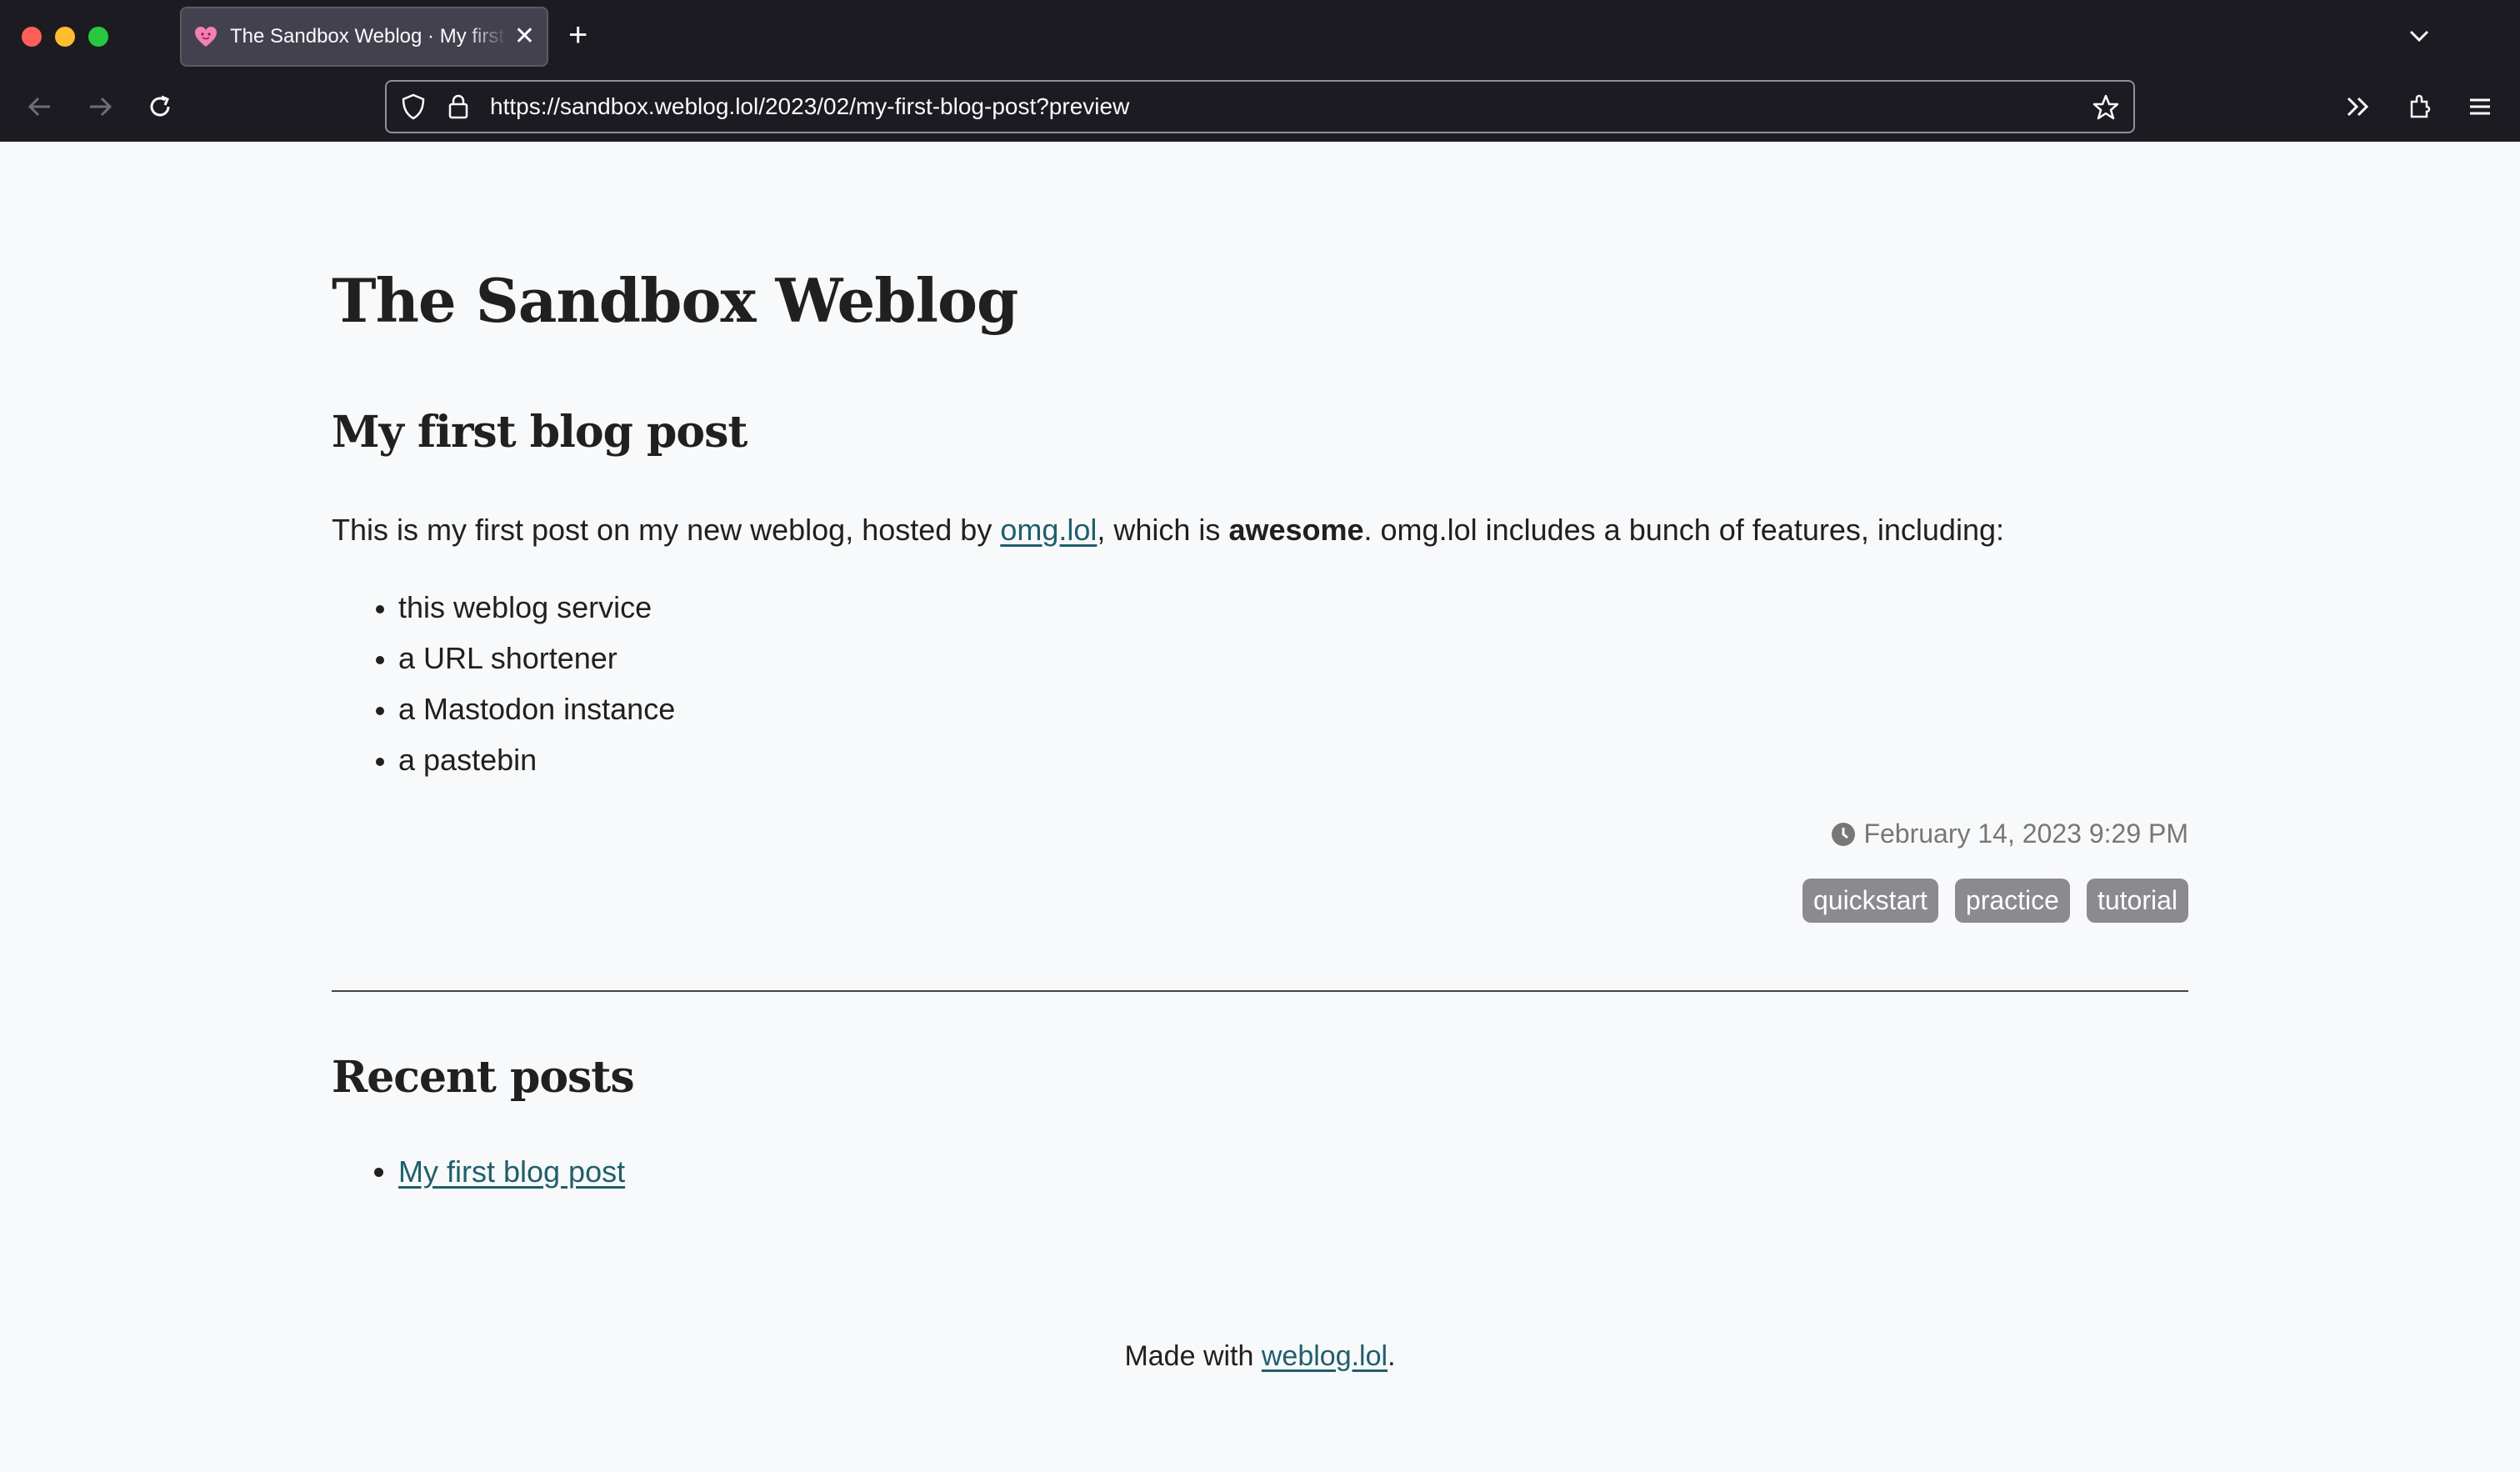  What do you see at coordinates (675, 300) in the screenshot?
I see `site-title: The Sandbox Weblog` at bounding box center [675, 300].